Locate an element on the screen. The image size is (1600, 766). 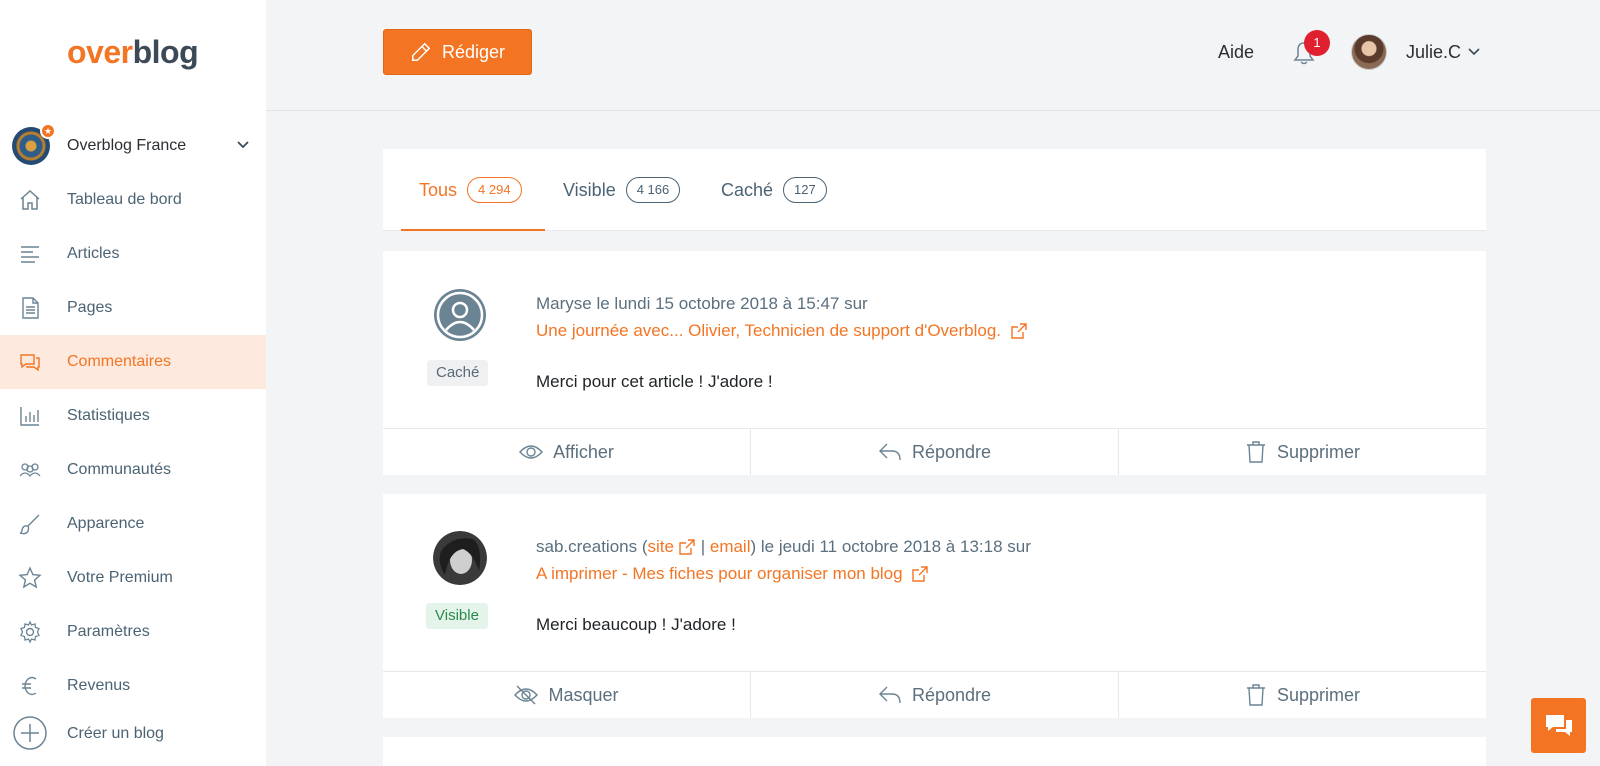
blog-avatar: ★ is located at coordinates (34, 144).